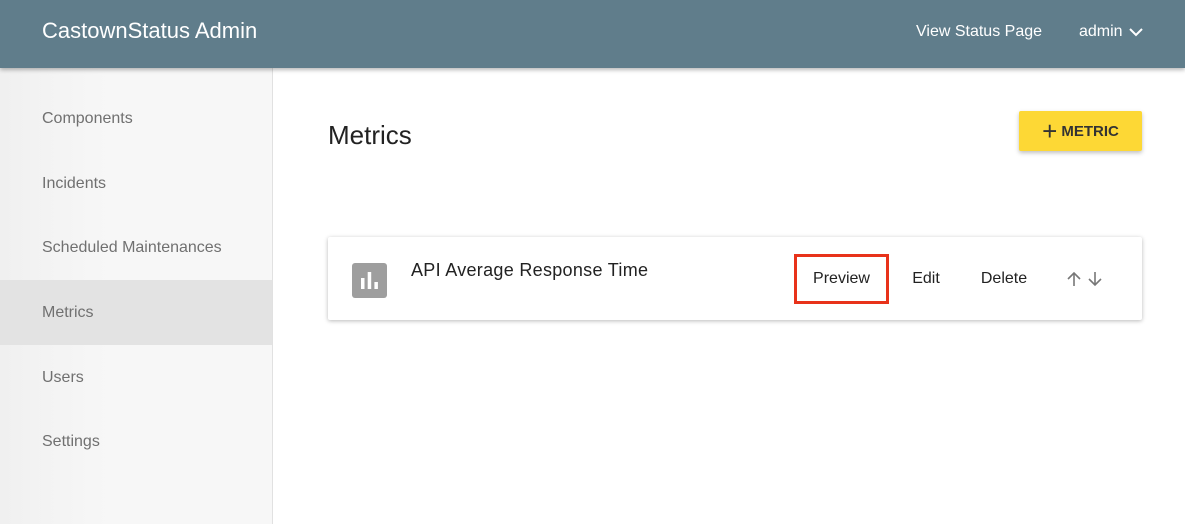 This screenshot has height=524, width=1185. Describe the element at coordinates (71, 441) in the screenshot. I see `sidebar-item-label: Settings` at that location.